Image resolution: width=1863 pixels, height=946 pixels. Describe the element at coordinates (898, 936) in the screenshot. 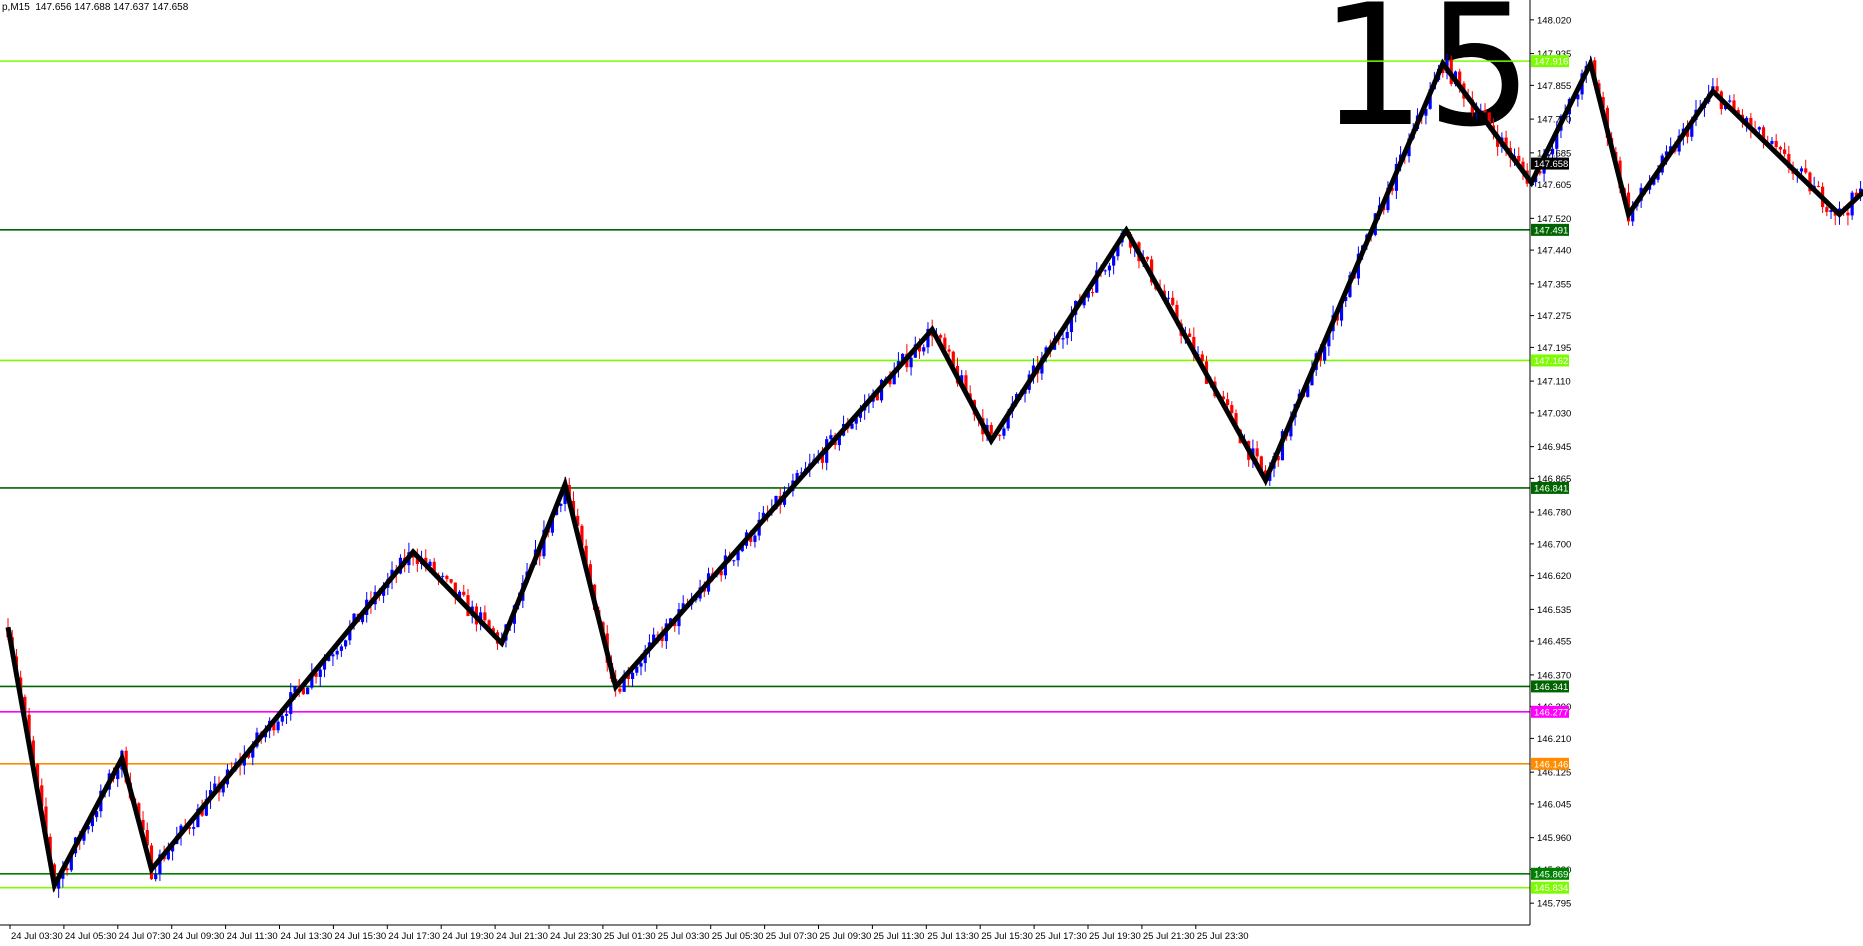

I see `time-tick-label: 25 Jul 11:30` at that location.